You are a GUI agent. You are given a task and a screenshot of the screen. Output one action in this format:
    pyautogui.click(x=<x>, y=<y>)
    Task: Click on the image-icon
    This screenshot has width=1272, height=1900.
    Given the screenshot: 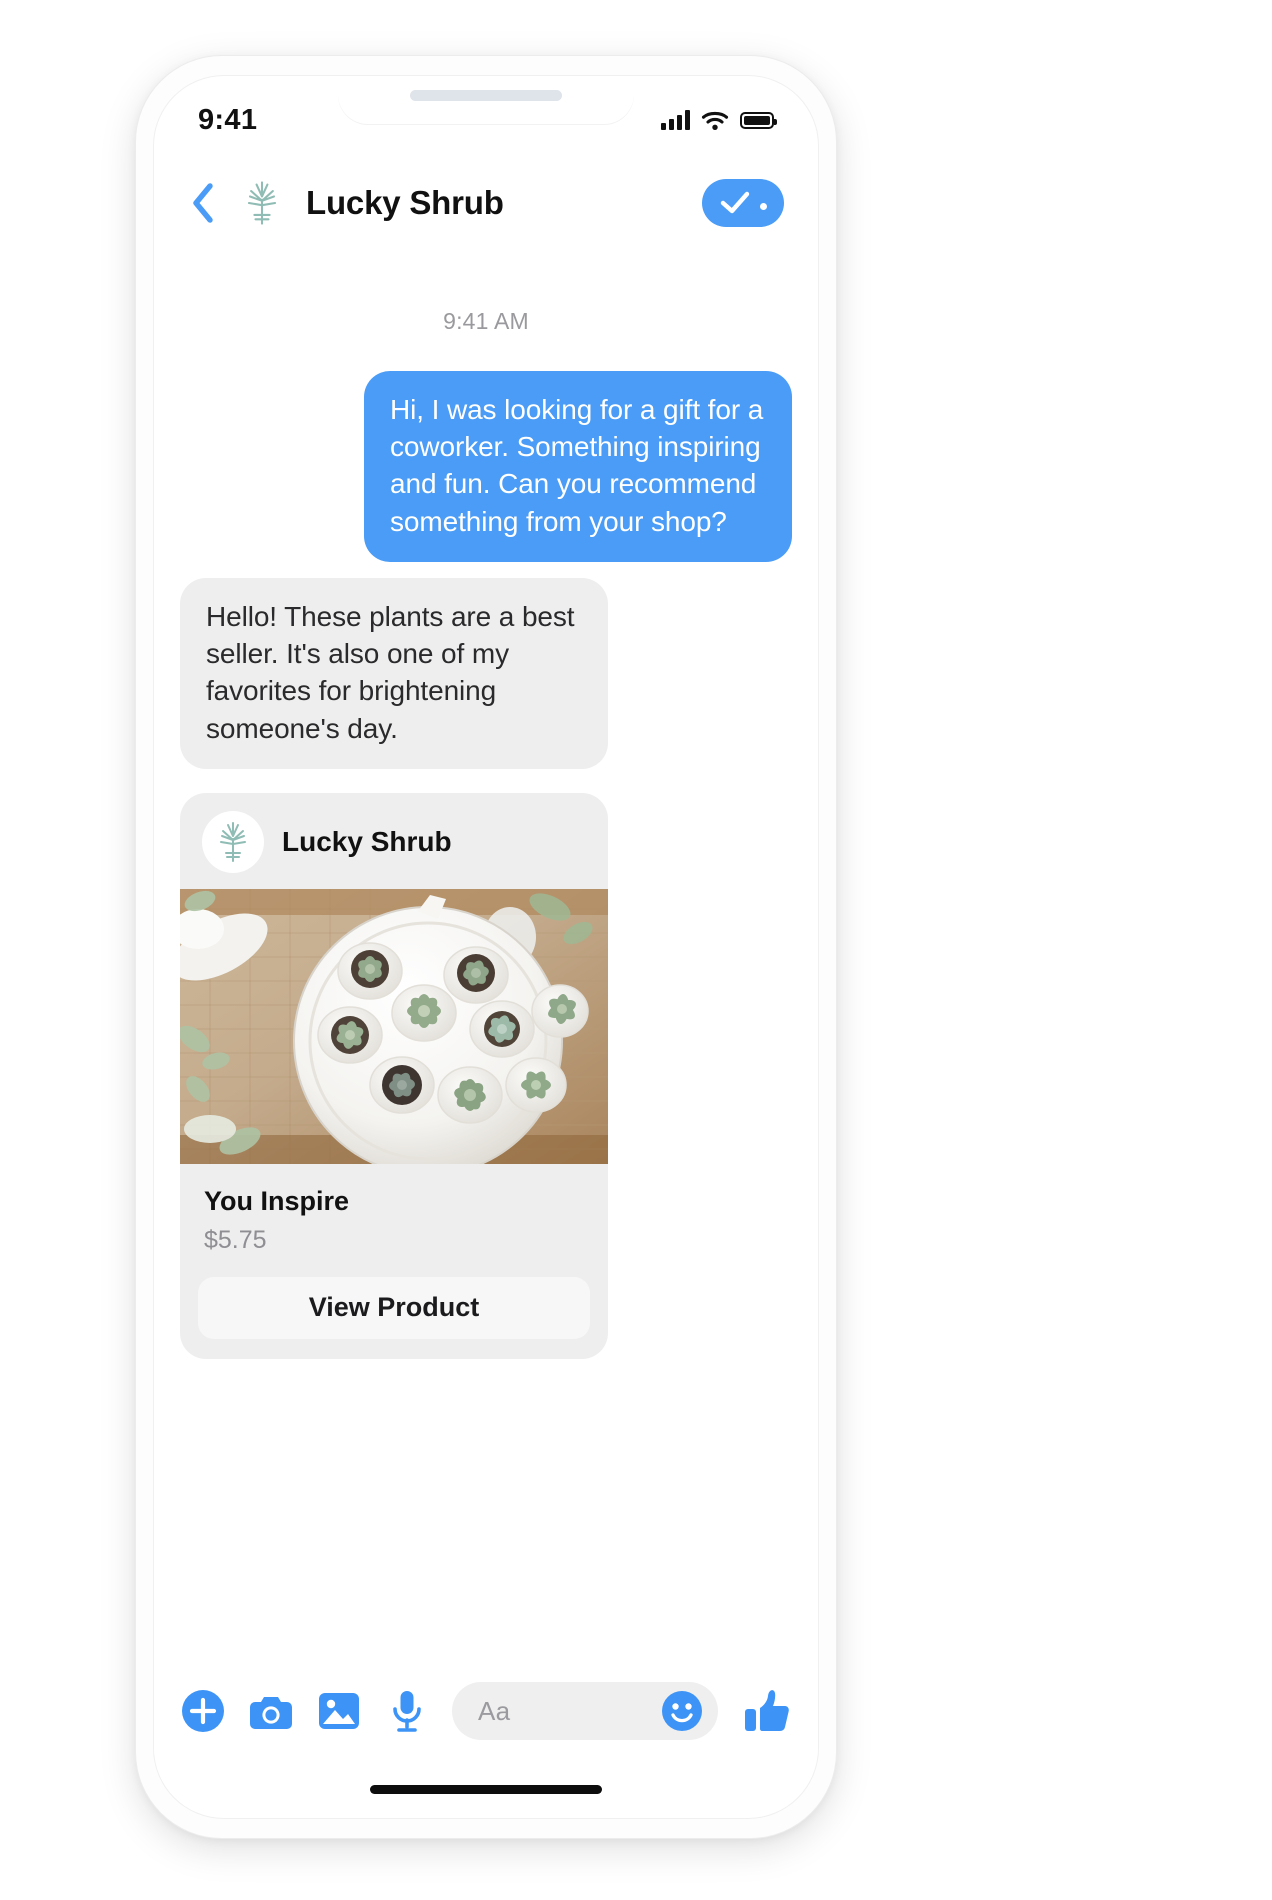 What is the action you would take?
    pyautogui.click(x=339, y=1711)
    